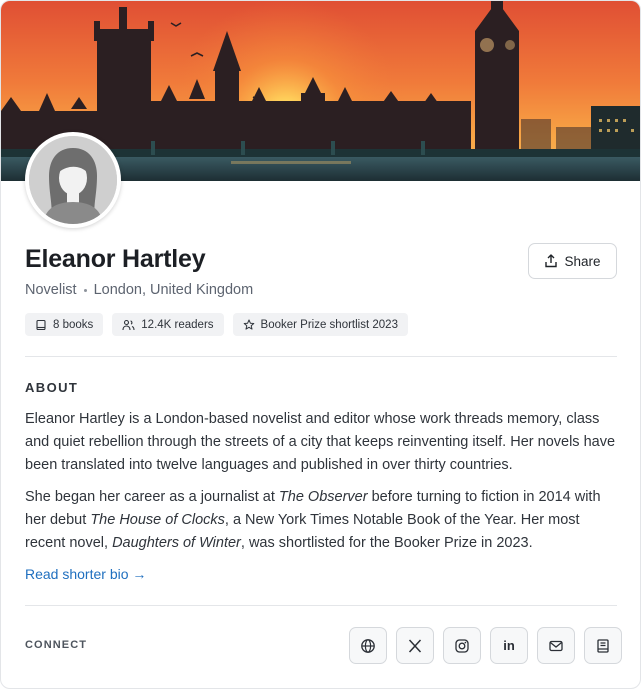 This screenshot has width=641, height=689. I want to click on about-heading: ABOUT, so click(52, 387).